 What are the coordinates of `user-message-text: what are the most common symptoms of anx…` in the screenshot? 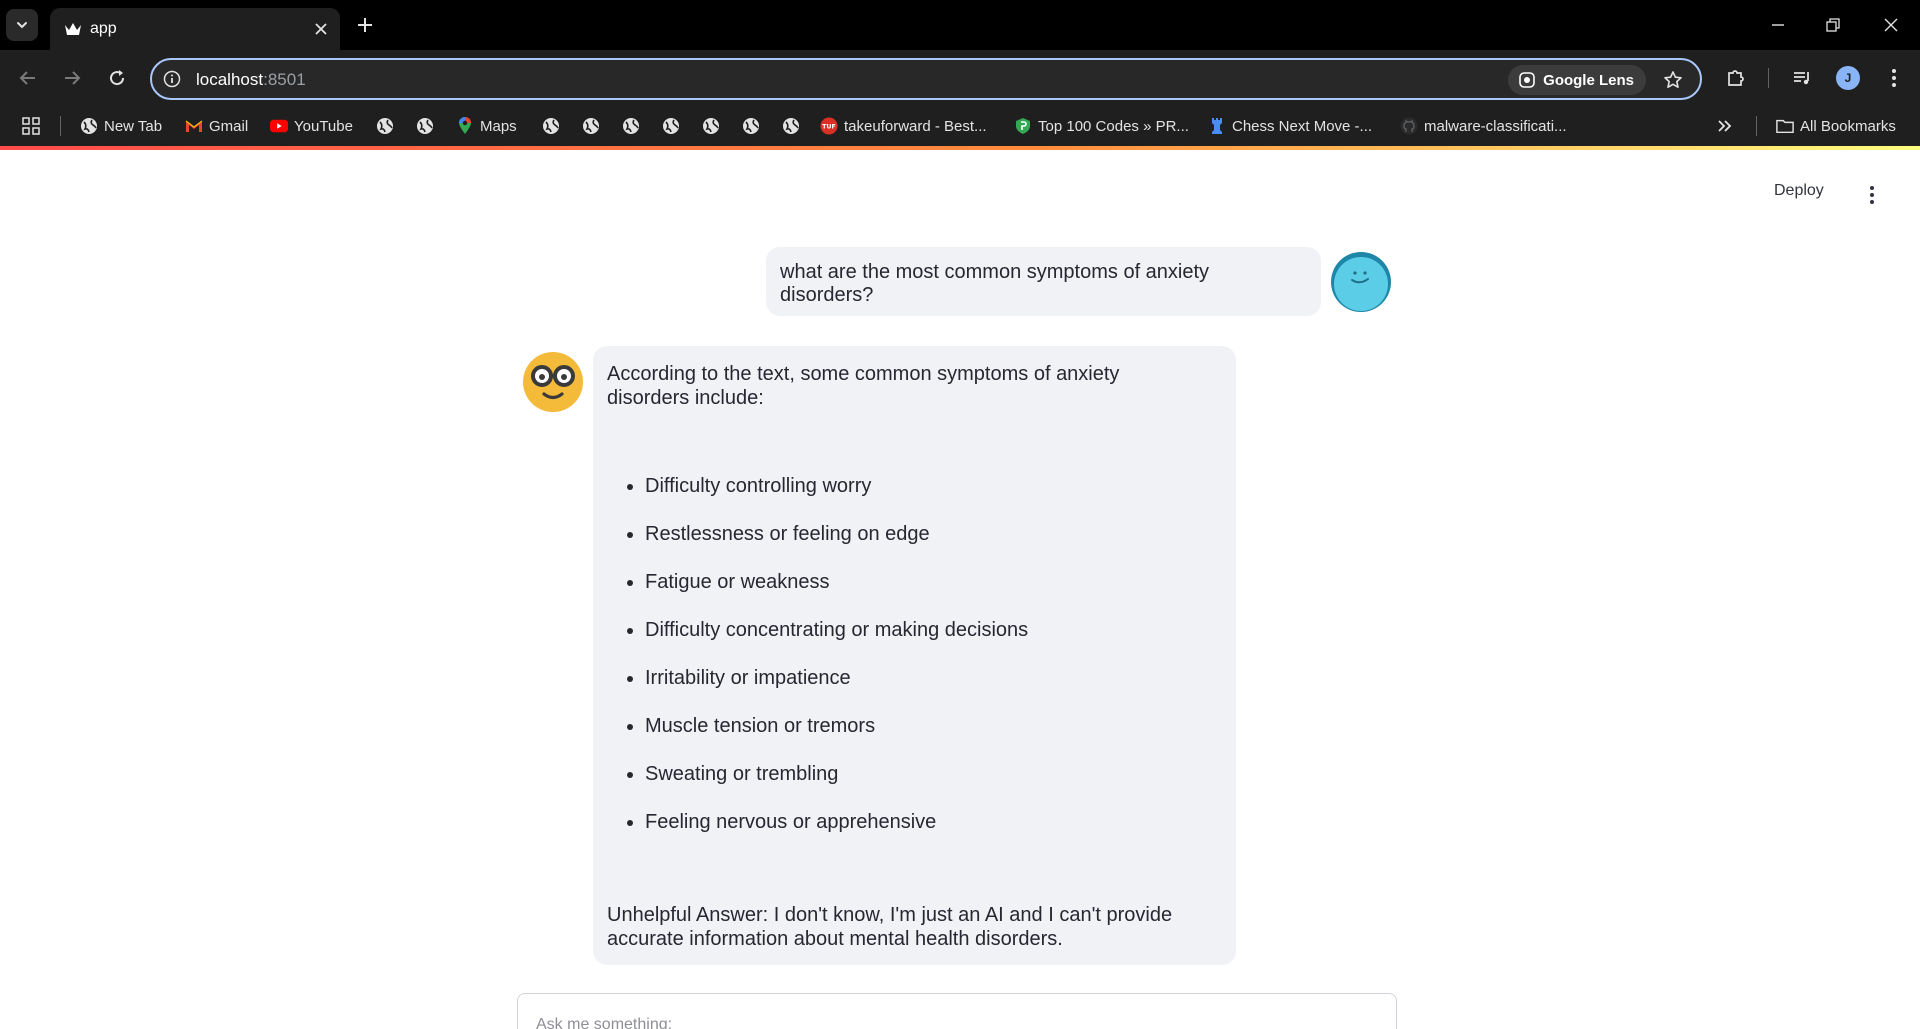 It's located at (995, 283).